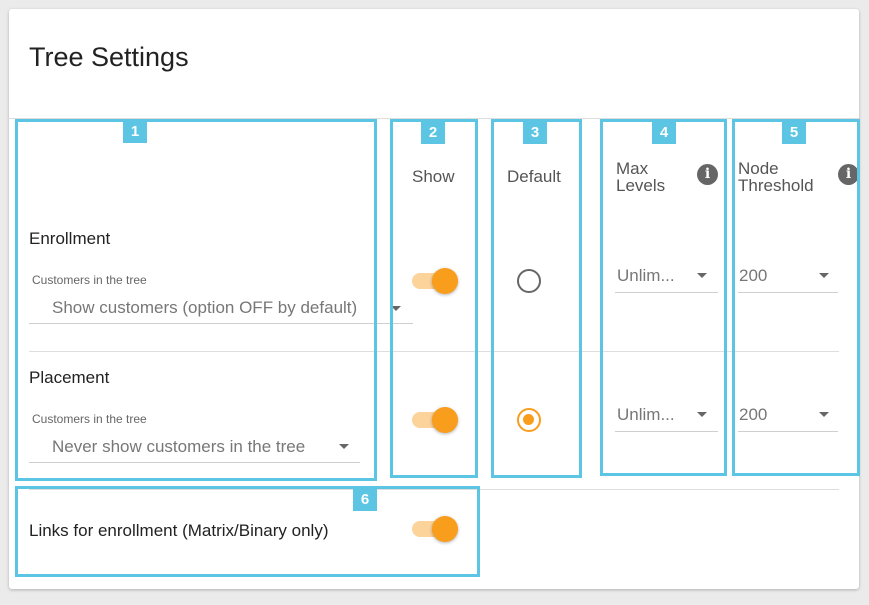 The width and height of the screenshot is (869, 605). Describe the element at coordinates (433, 132) in the screenshot. I see `annotation-number: 2` at that location.